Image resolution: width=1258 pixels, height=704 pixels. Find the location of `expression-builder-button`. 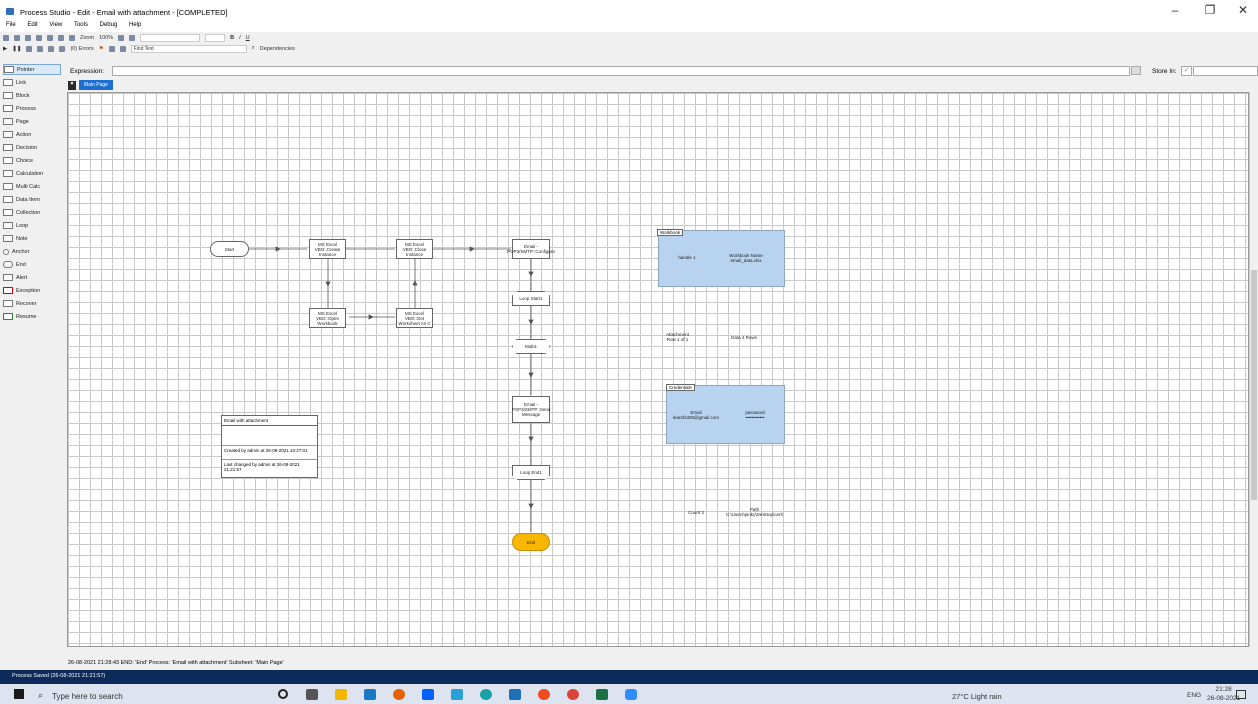

expression-builder-button is located at coordinates (1136, 70).